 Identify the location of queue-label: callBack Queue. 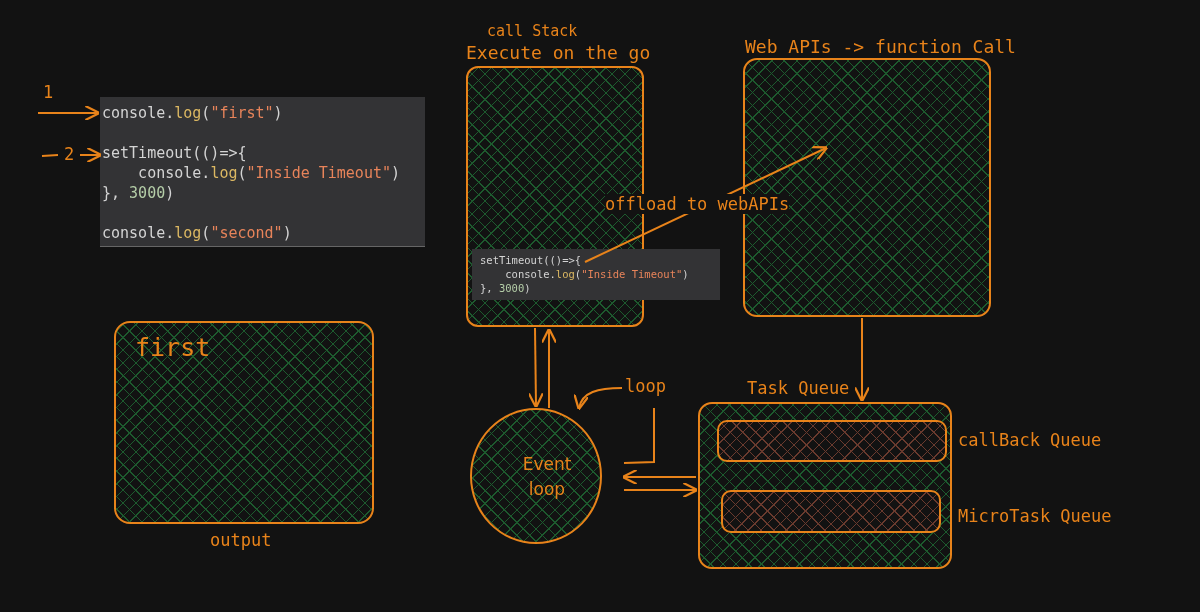
(1030, 440).